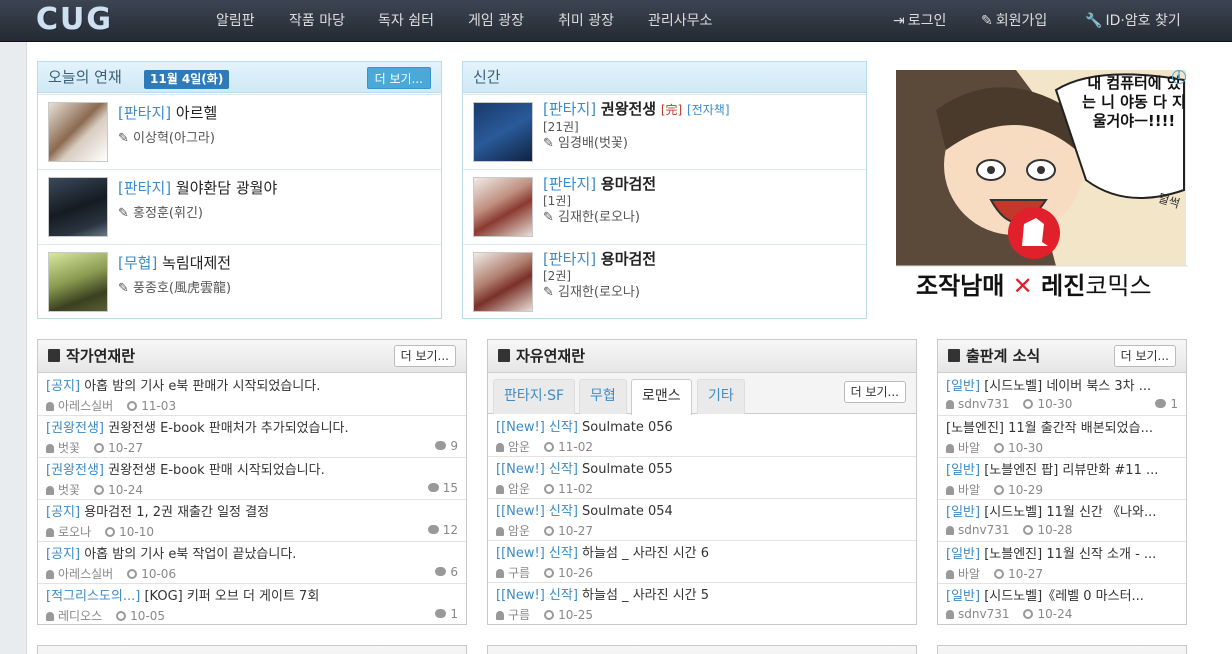  Describe the element at coordinates (252, 479) in the screenshot. I see `list-item: [권왕전생] 권왕전생 E-book 판매 시작되었습니다. 벗꽃 10-24 15` at that location.